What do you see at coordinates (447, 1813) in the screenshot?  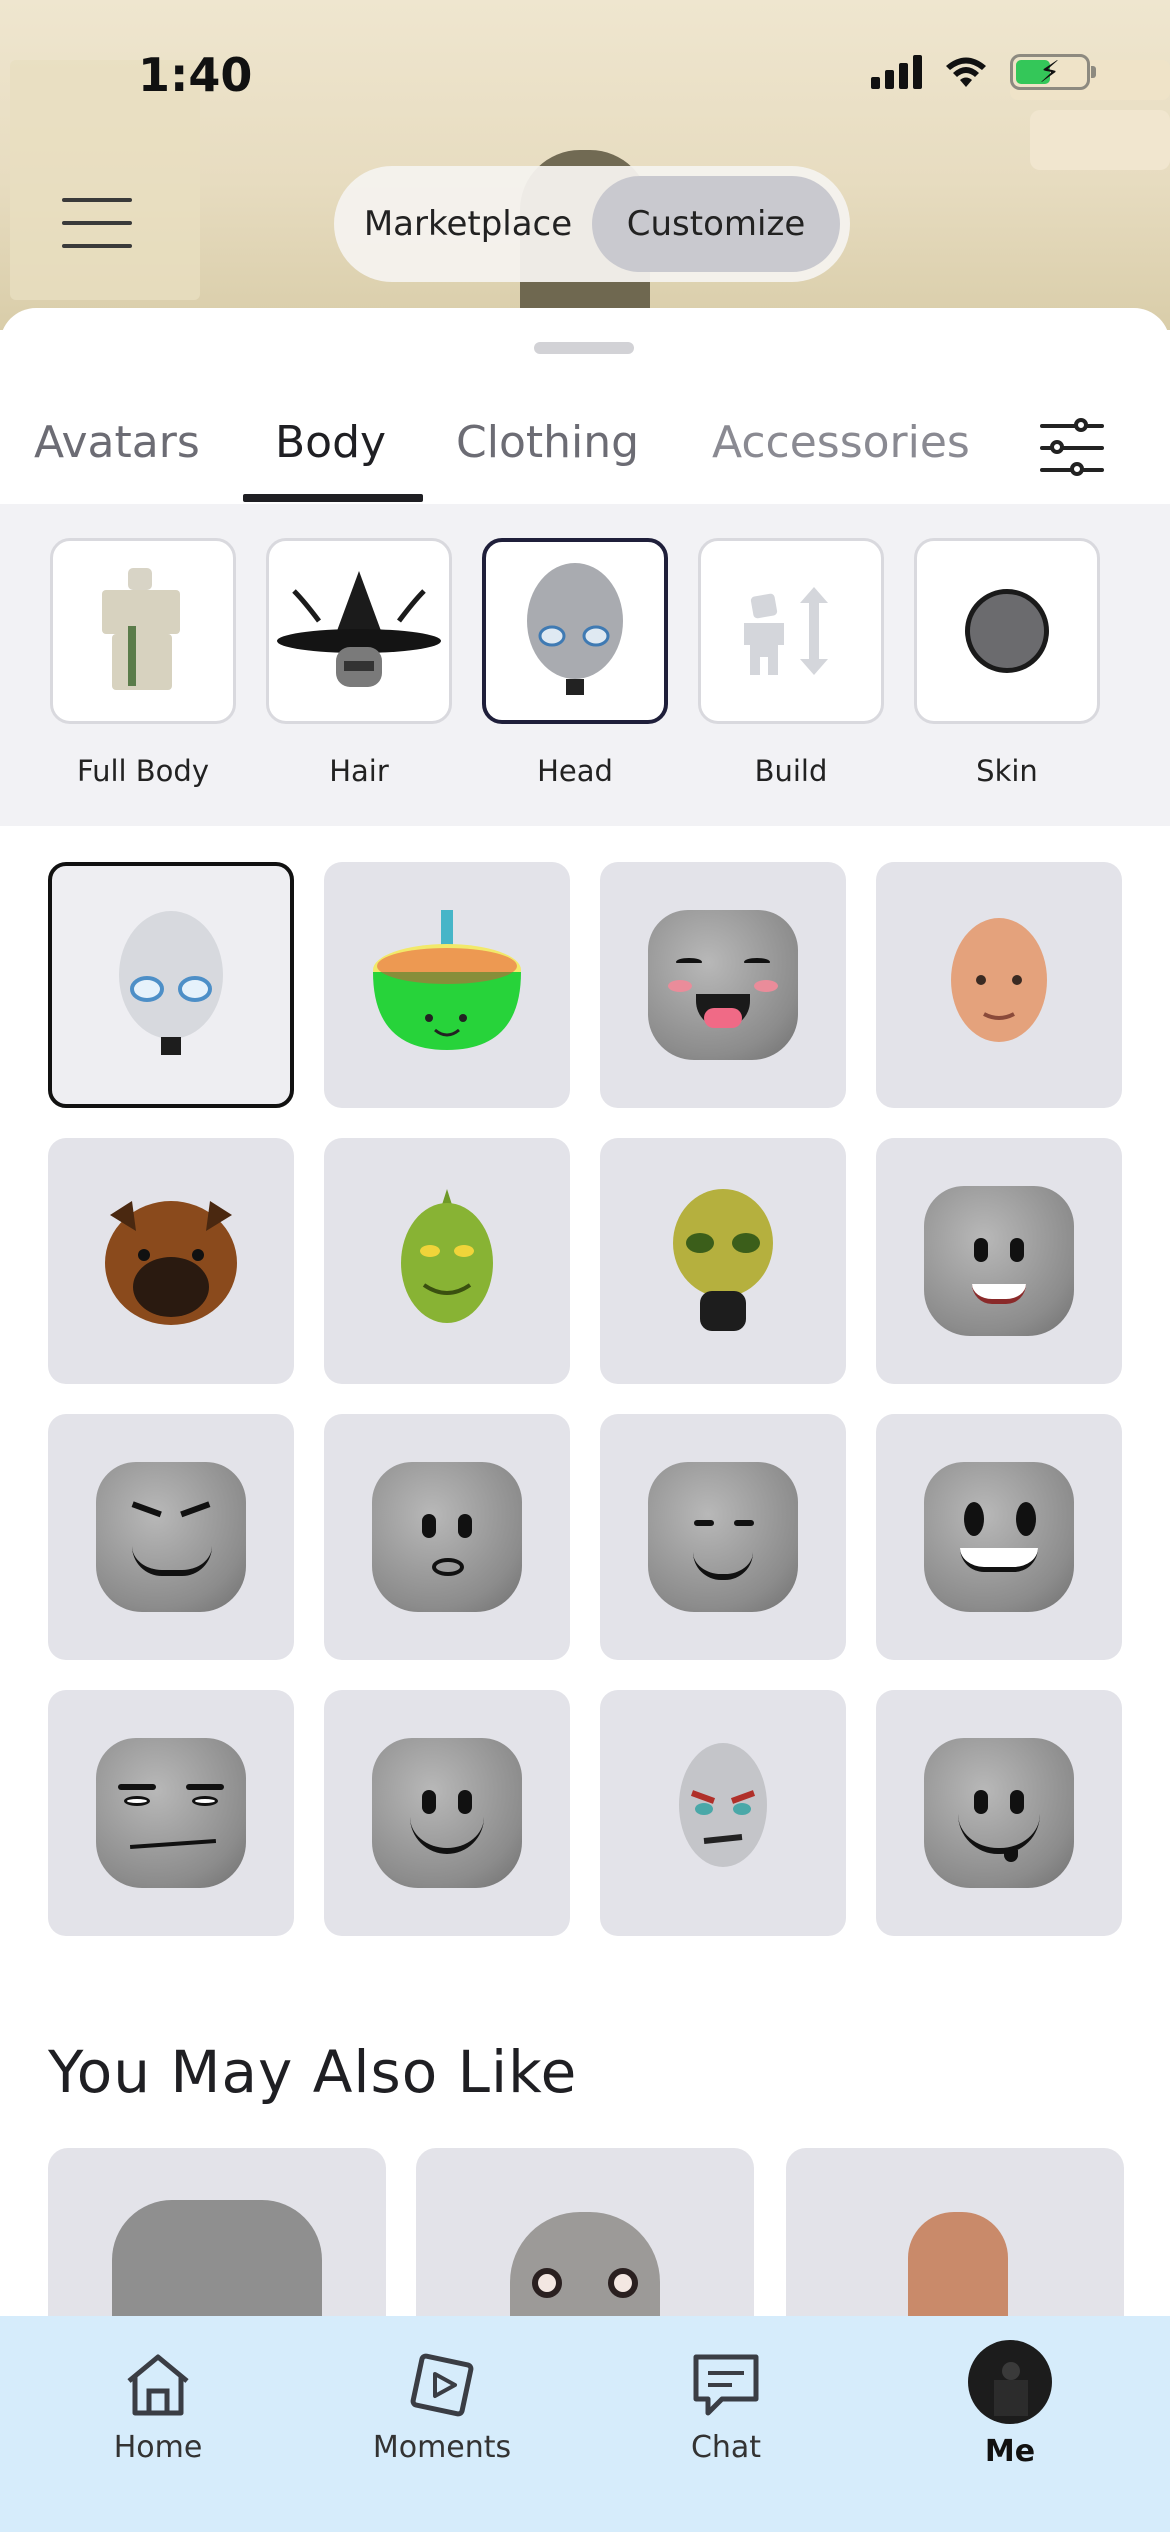 I see `item-classic-smile-head` at bounding box center [447, 1813].